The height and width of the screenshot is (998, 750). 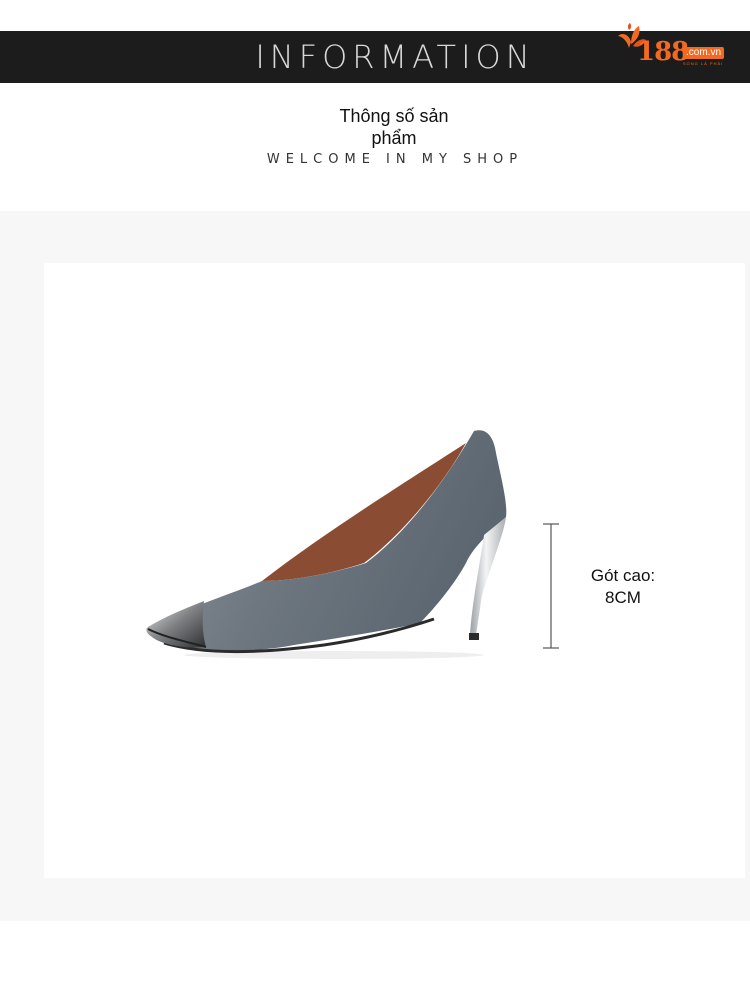 What do you see at coordinates (623, 587) in the screenshot?
I see `heel-height-label: Gót cao: 8CM` at bounding box center [623, 587].